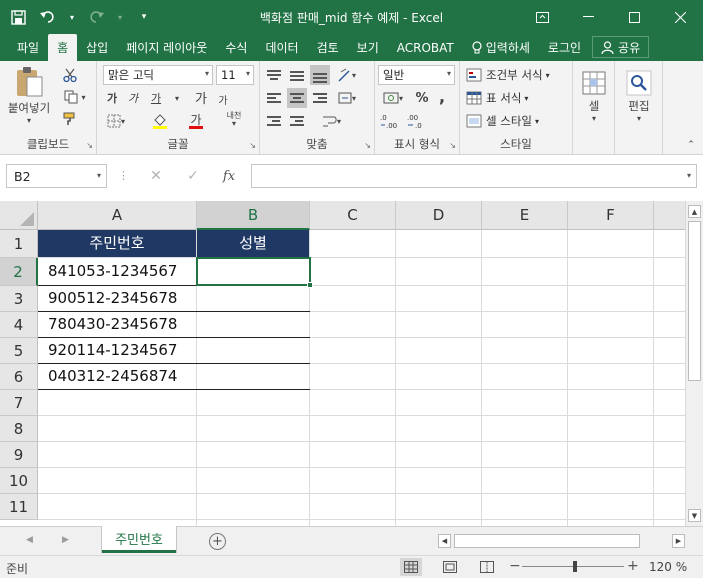 The image size is (703, 578). Describe the element at coordinates (594, 96) in the screenshot. I see `cells-button: 셀 ▾` at that location.